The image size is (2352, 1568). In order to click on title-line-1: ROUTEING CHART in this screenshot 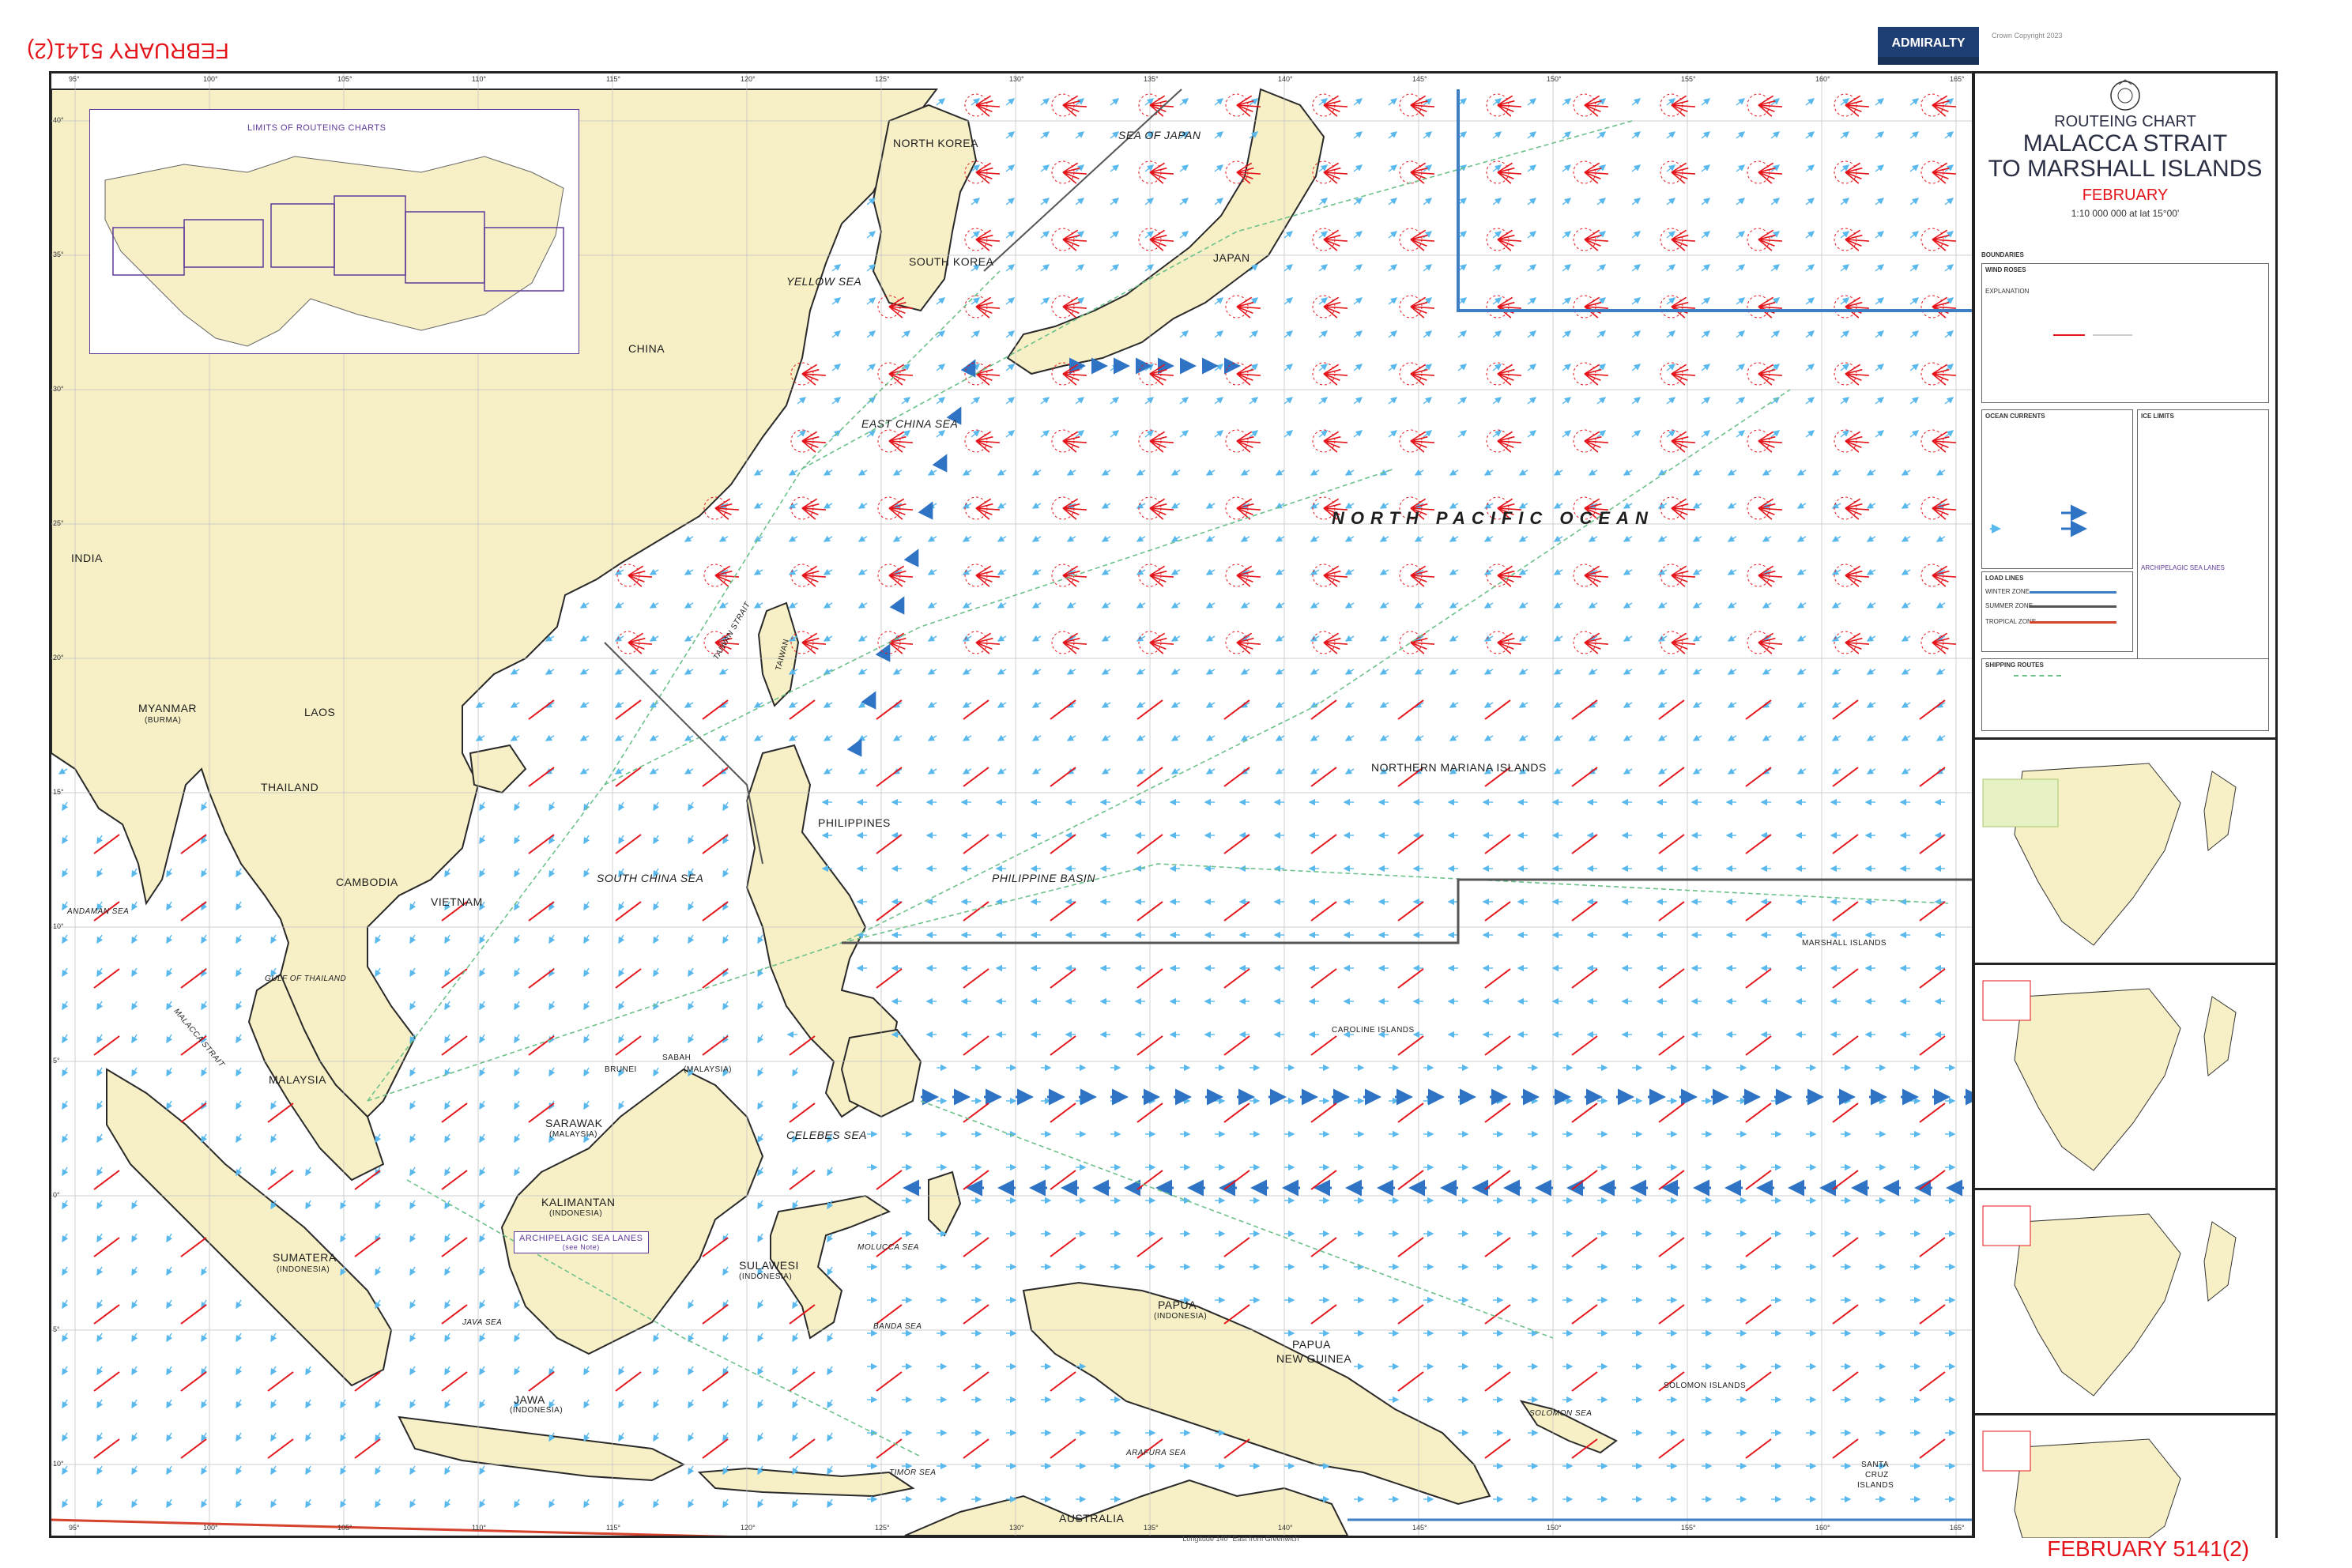, I will do `click(2125, 121)`.